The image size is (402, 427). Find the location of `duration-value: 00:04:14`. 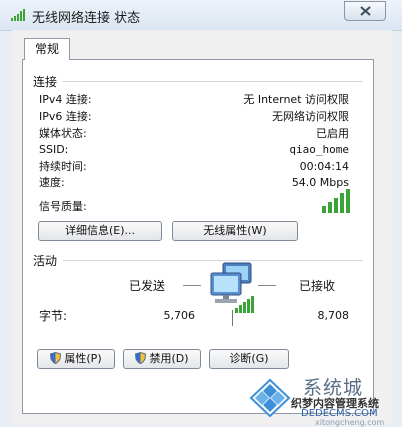

duration-value: 00:04:14 is located at coordinates (324, 166).